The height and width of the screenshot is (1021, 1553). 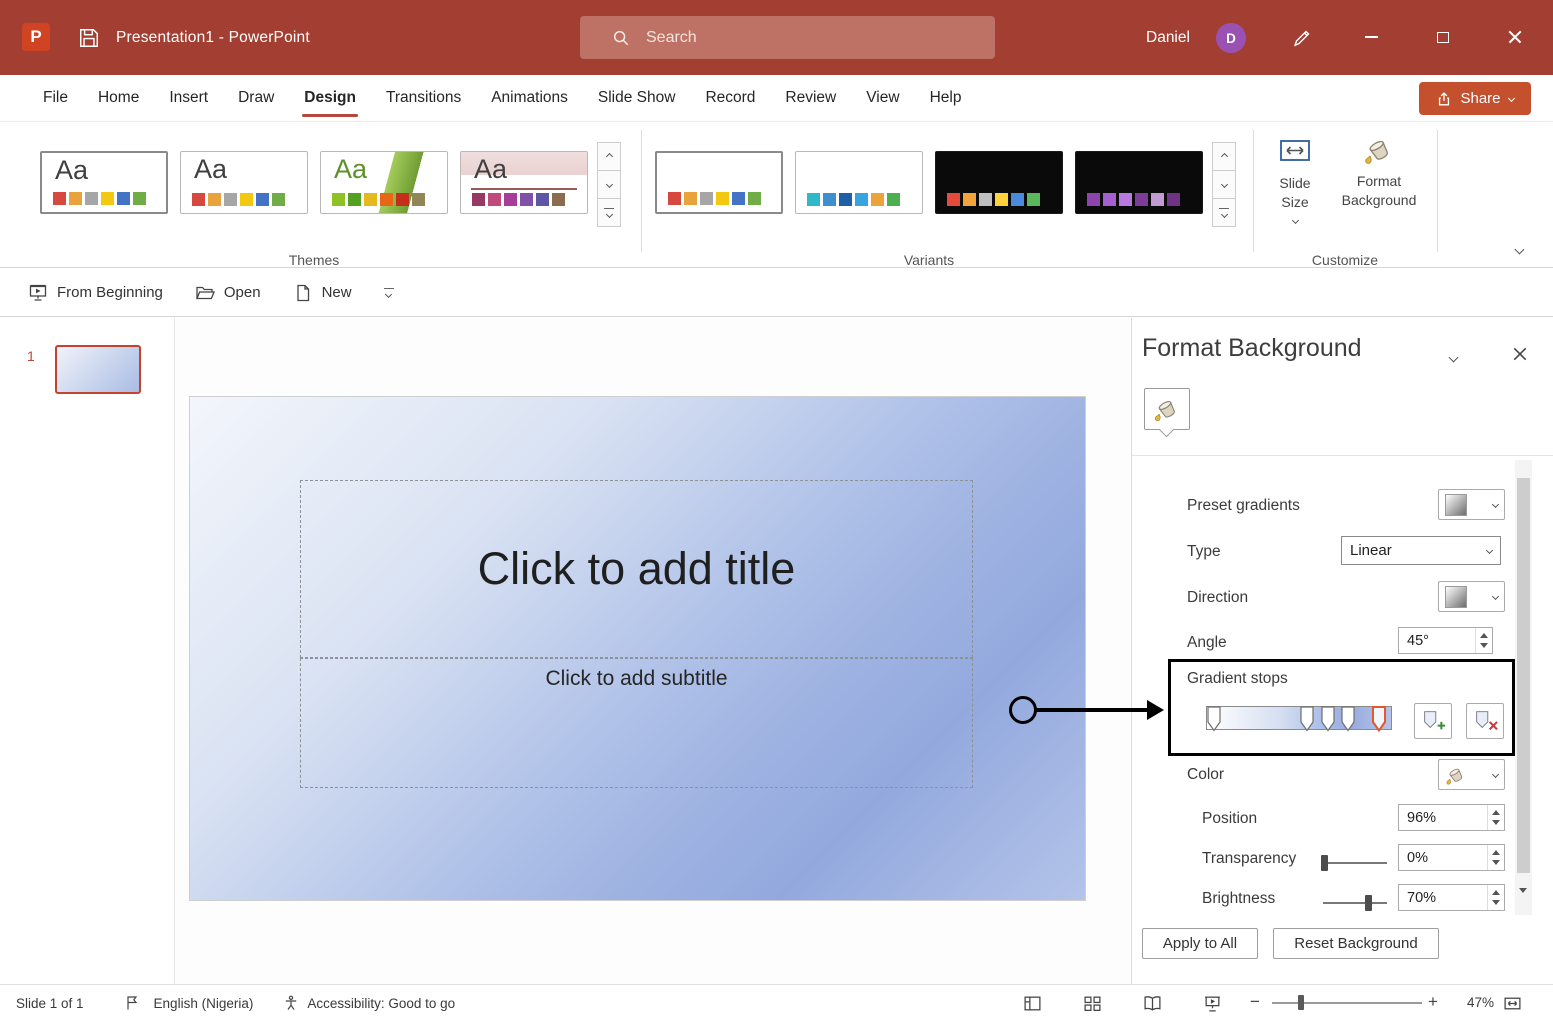 What do you see at coordinates (98, 369) in the screenshot?
I see `slide-thumbnail` at bounding box center [98, 369].